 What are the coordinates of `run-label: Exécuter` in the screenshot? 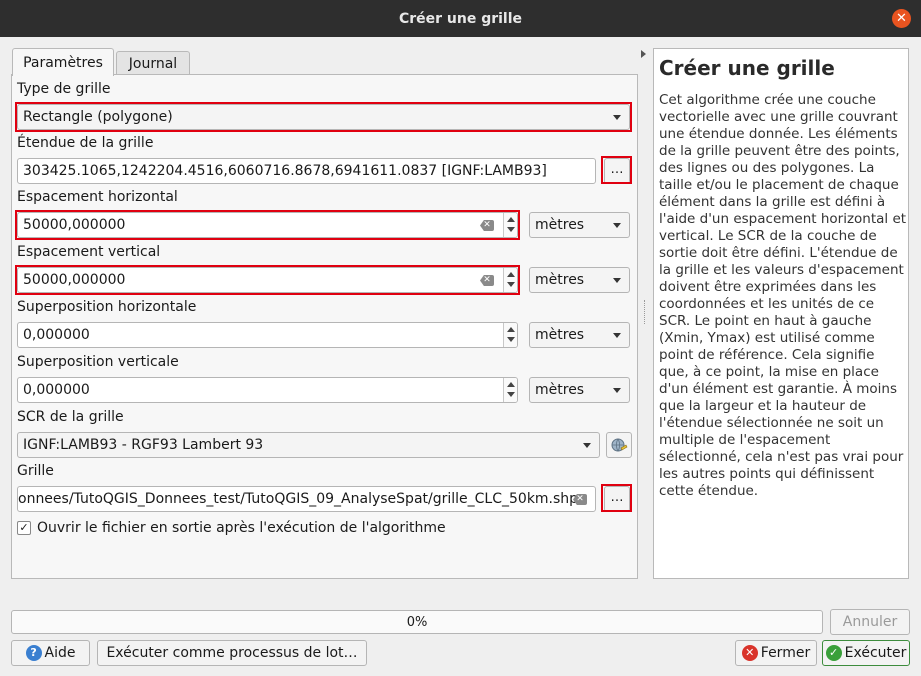 It's located at (875, 653).